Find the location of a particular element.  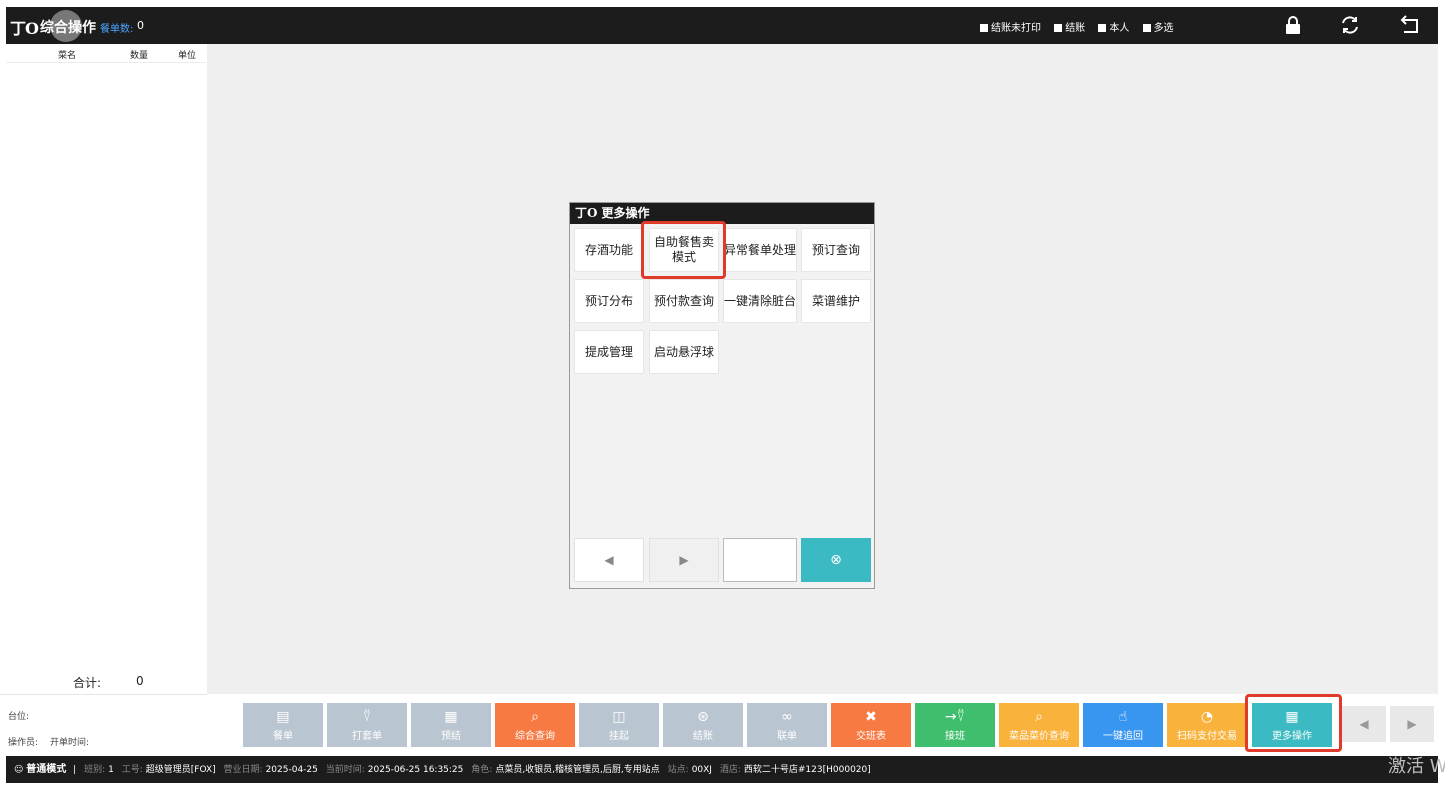

store-label: 酒店: is located at coordinates (730, 770).